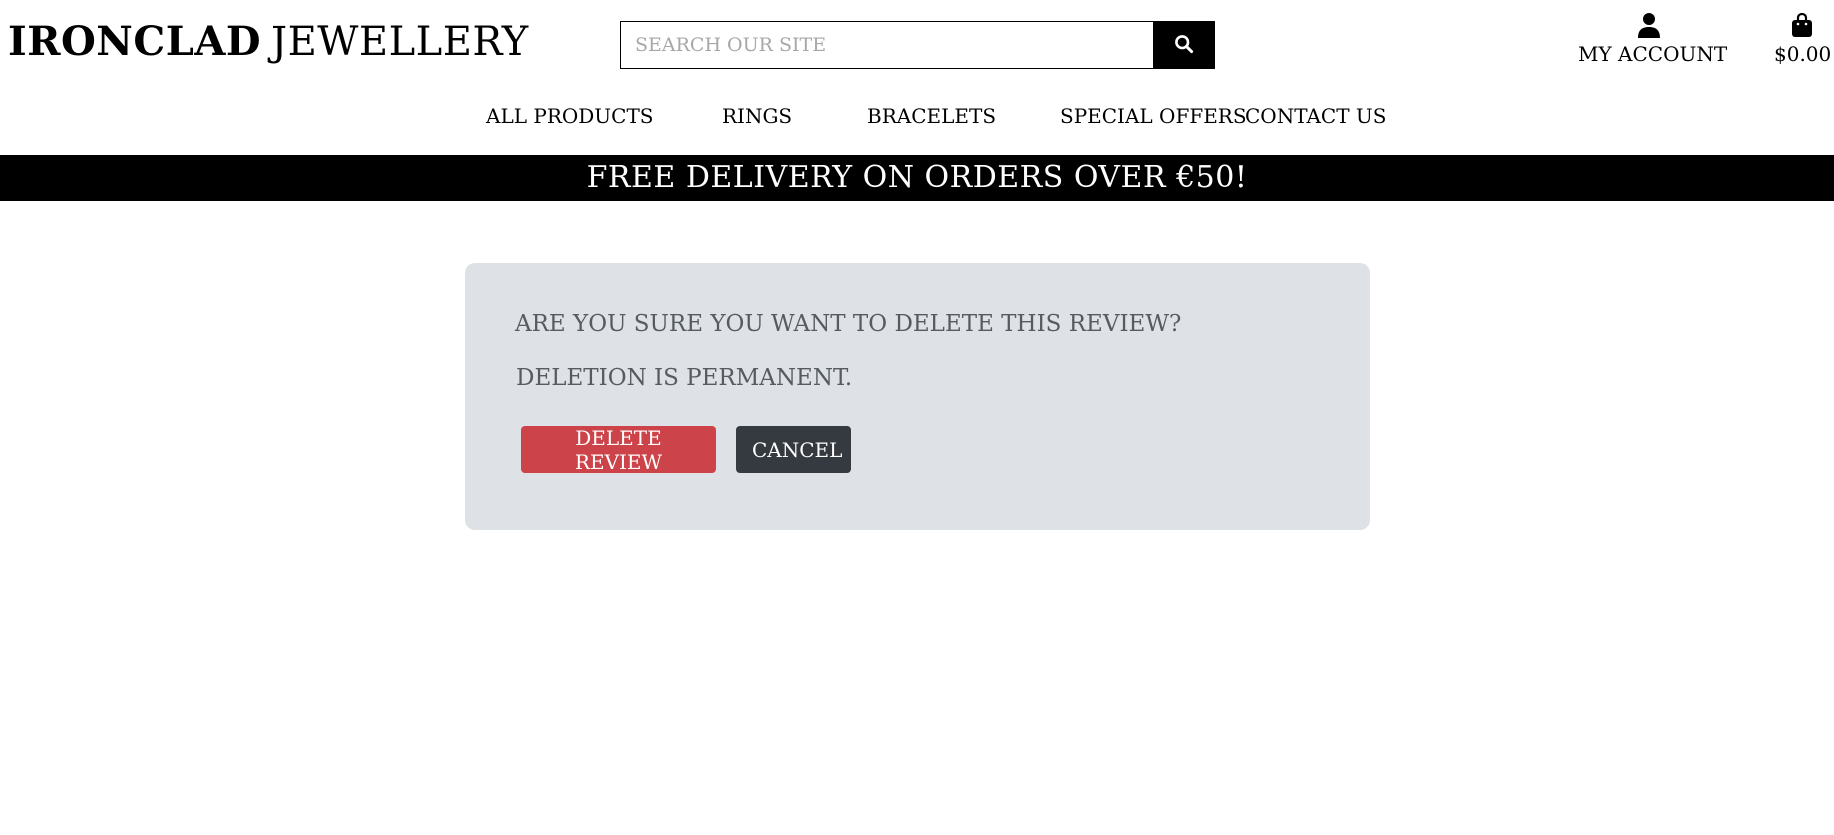 The image size is (1834, 835). What do you see at coordinates (1803, 39) in the screenshot?
I see `shopping-bag-link: $0.00` at bounding box center [1803, 39].